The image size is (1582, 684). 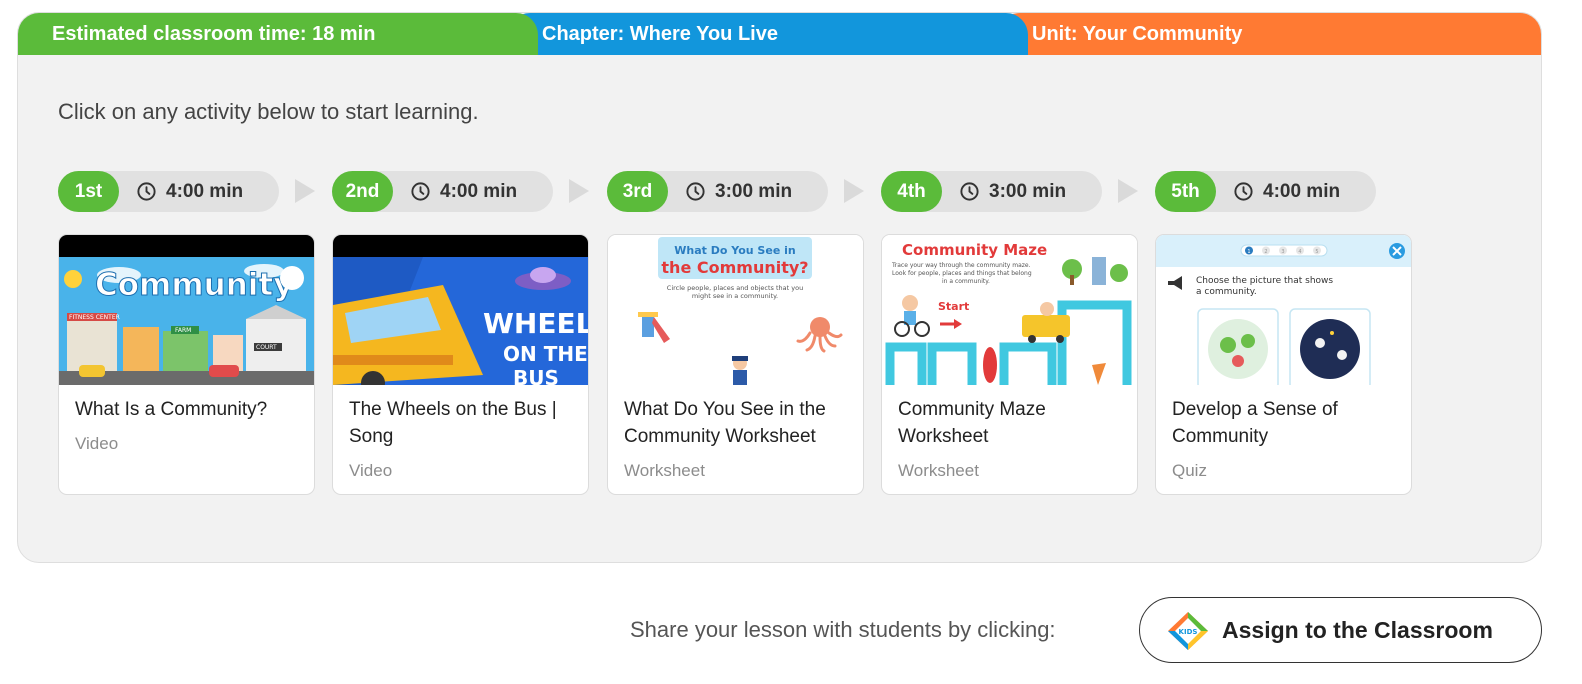 I want to click on thumb-start: Start, so click(x=953, y=306).